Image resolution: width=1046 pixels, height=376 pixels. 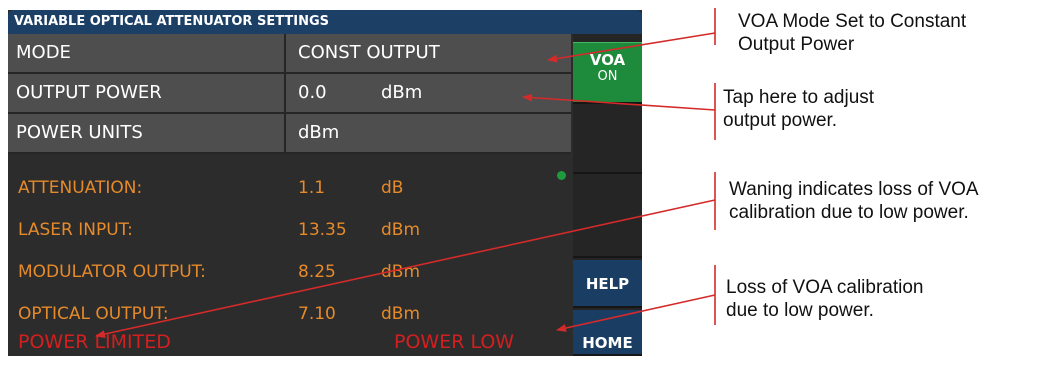 What do you see at coordinates (798, 109) in the screenshot?
I see `annotation-output-power: Tap here to adjust output power.` at bounding box center [798, 109].